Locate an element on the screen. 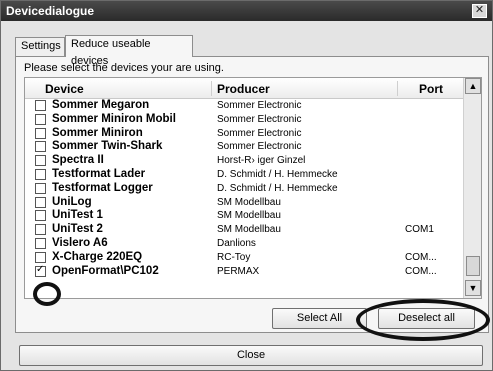  device-name: UniLog is located at coordinates (72, 201).